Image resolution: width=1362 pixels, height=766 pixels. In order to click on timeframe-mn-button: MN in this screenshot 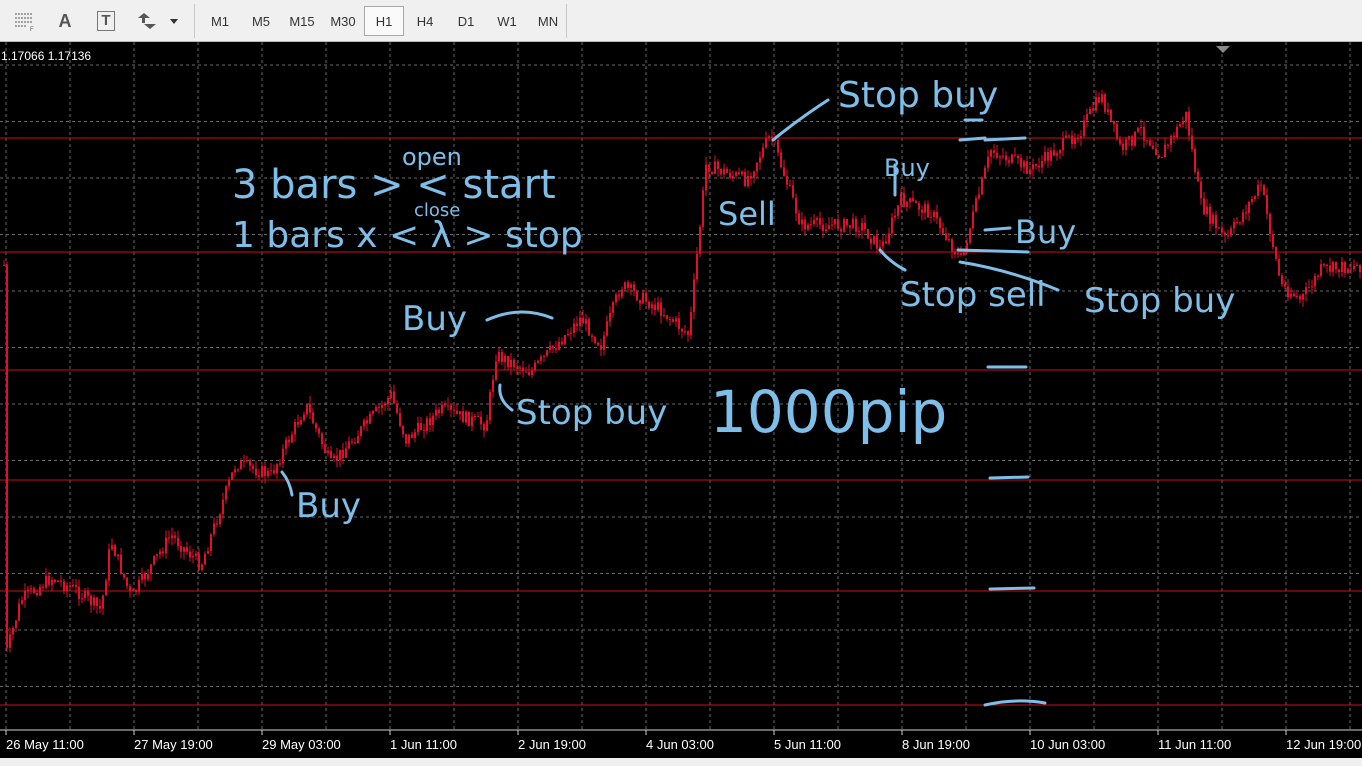, I will do `click(548, 21)`.